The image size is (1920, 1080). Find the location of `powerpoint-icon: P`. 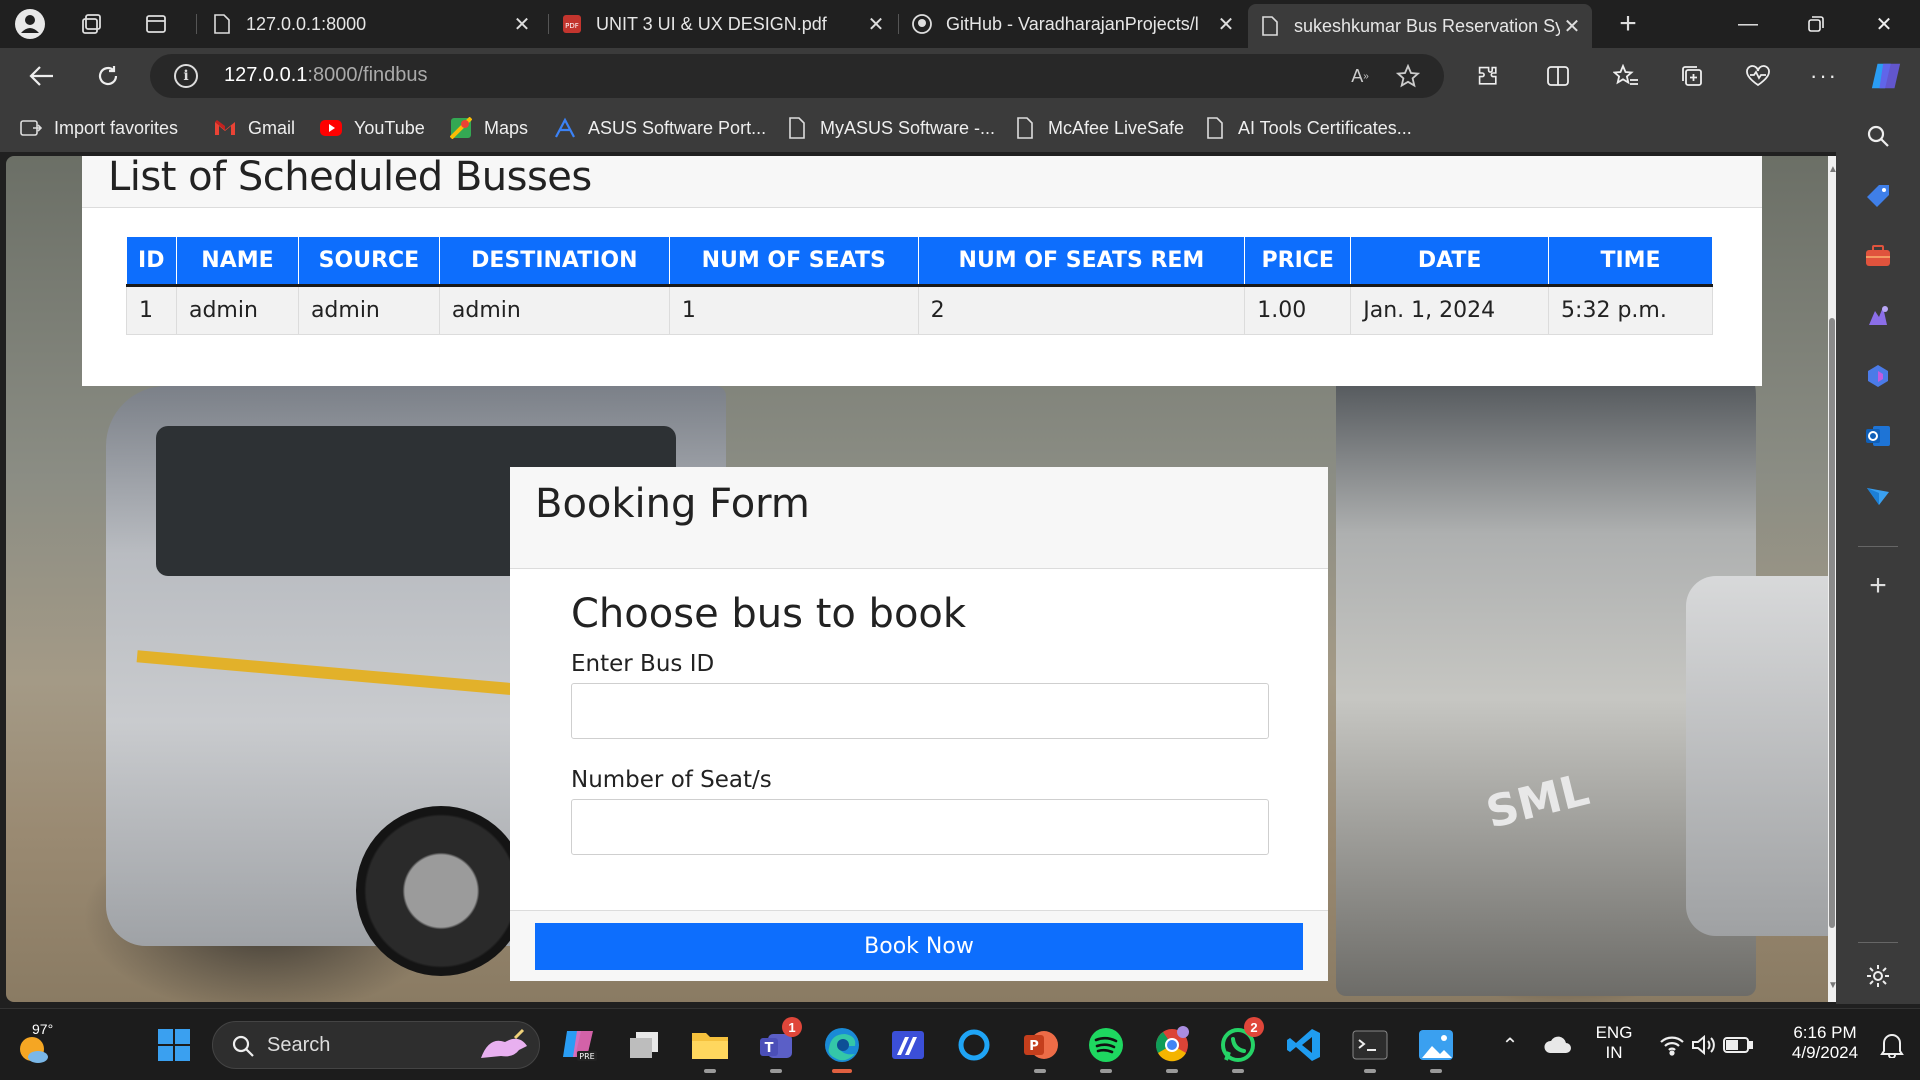

powerpoint-icon: P is located at coordinates (1040, 1047).